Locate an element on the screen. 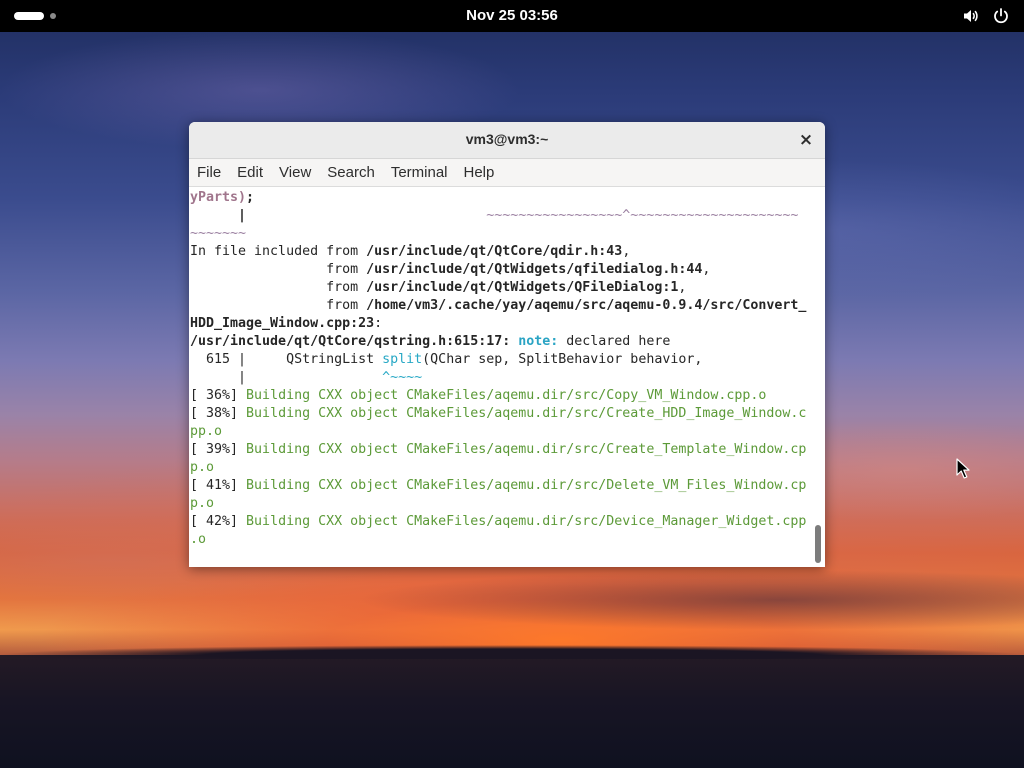 The image size is (1024, 768). menu-view: View is located at coordinates (295, 172).